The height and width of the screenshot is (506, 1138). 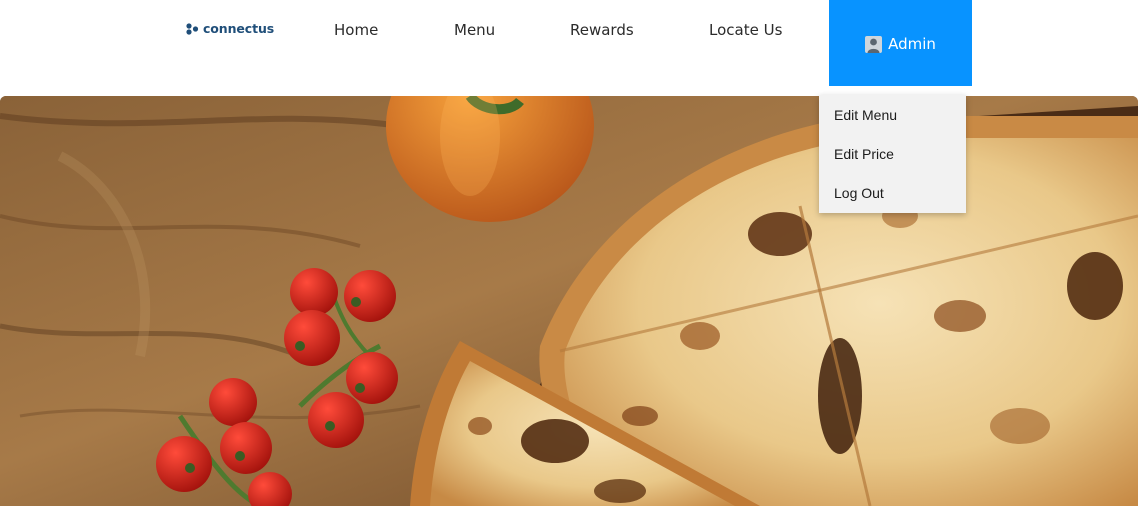 I want to click on nav-menu-link: Menu, so click(x=474, y=30).